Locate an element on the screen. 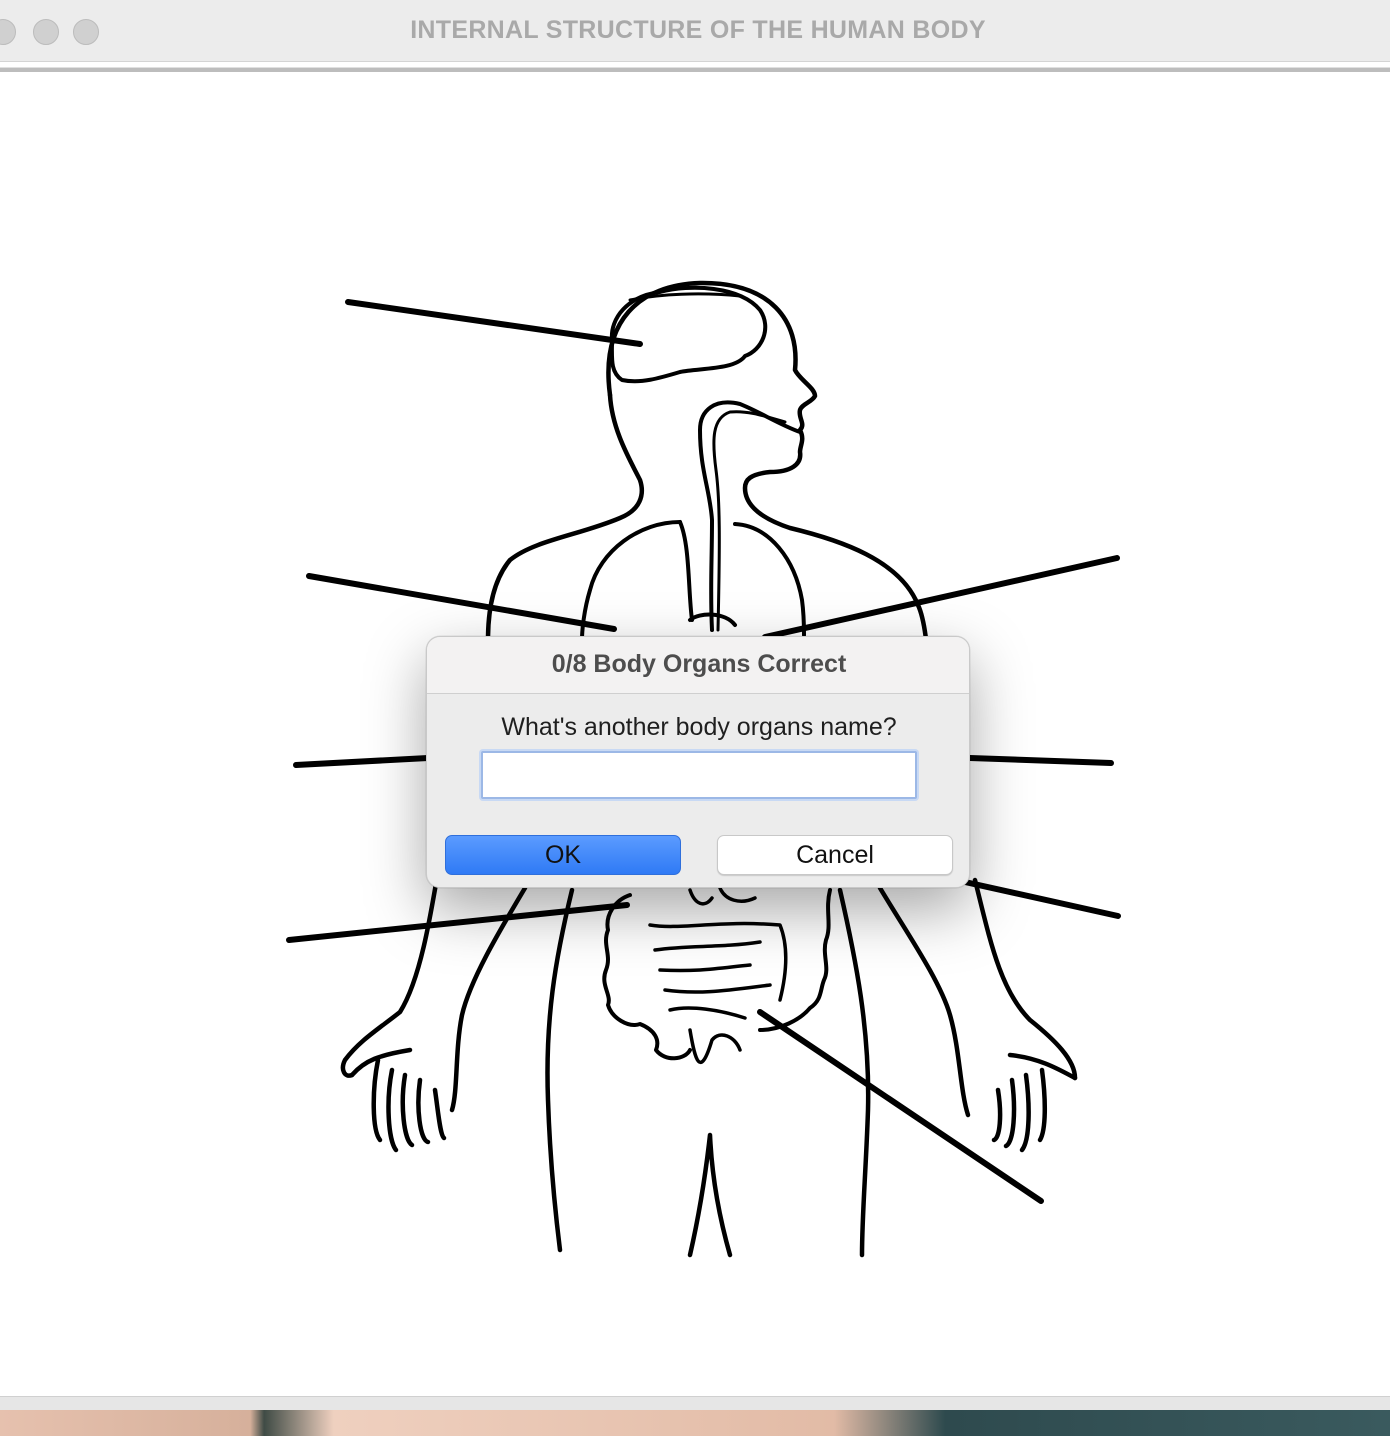  lung-inner-left is located at coordinates (686, 571).